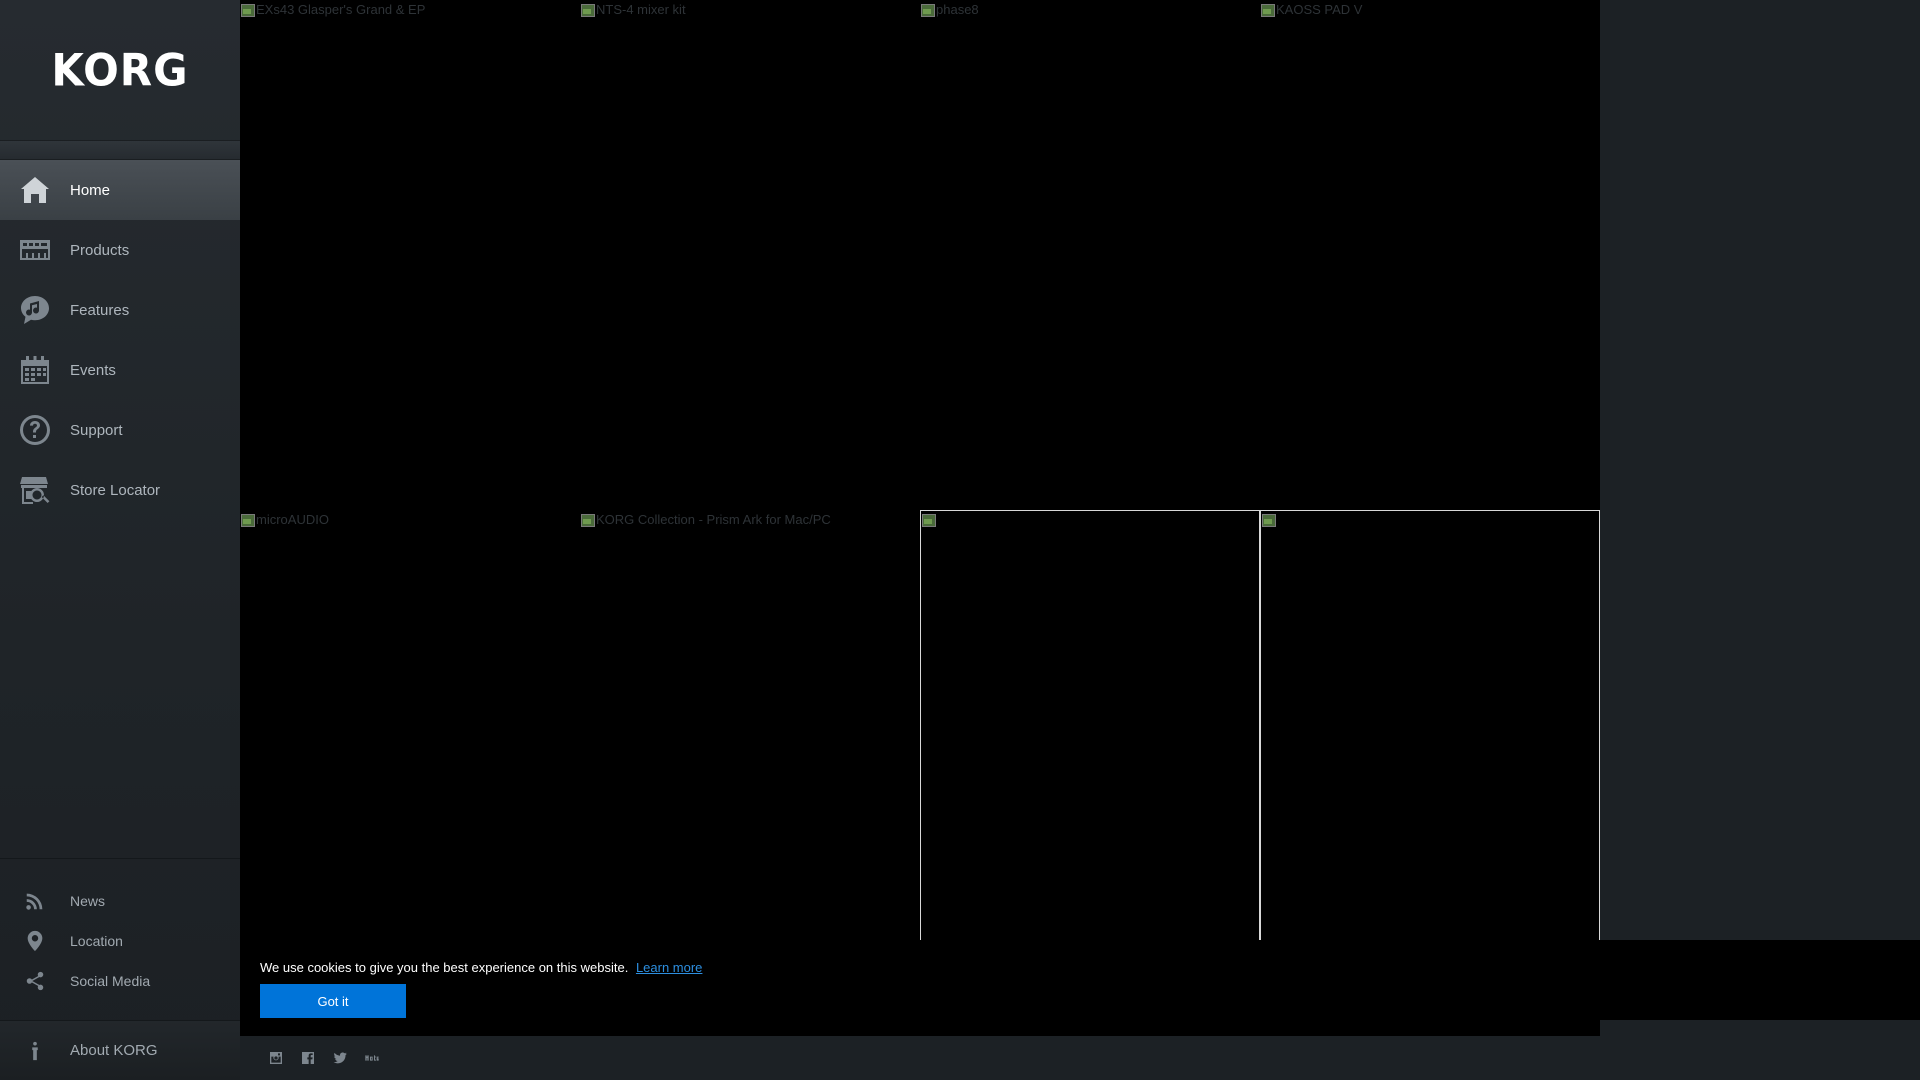  What do you see at coordinates (1430, 255) in the screenshot?
I see `product-tile: KAOSS PAD V` at bounding box center [1430, 255].